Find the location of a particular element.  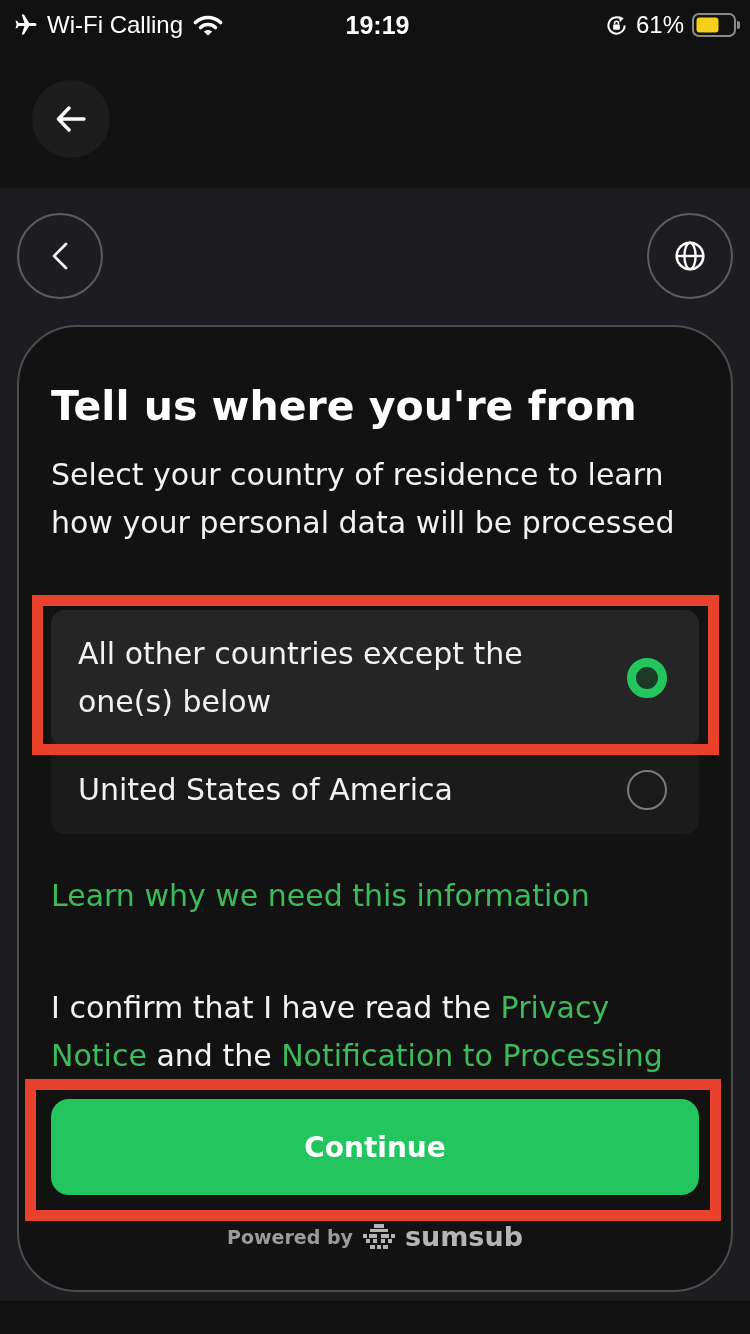

brand-name: sumsub is located at coordinates (463, 1236).